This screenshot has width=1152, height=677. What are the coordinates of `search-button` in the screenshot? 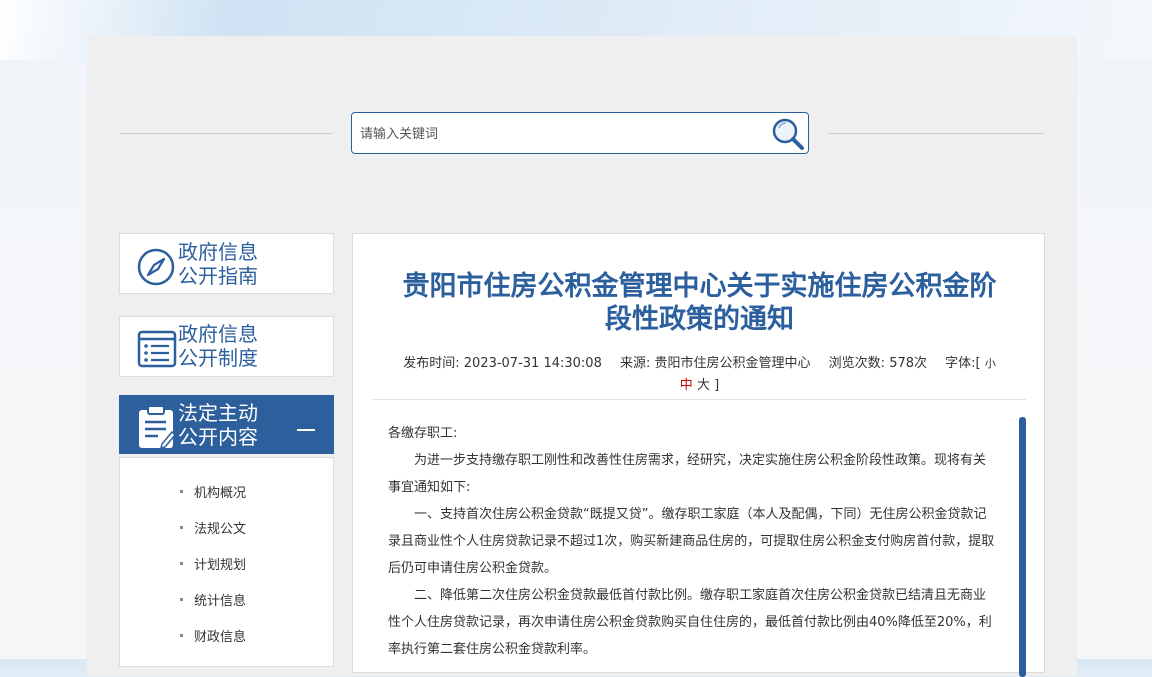 It's located at (789, 133).